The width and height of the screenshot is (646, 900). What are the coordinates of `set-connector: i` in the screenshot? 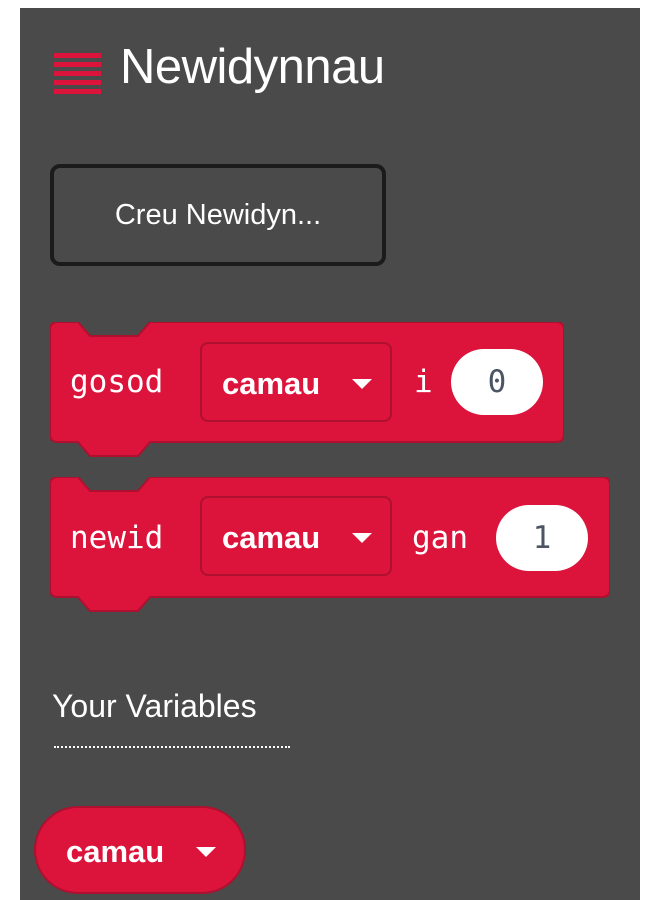 It's located at (423, 382).